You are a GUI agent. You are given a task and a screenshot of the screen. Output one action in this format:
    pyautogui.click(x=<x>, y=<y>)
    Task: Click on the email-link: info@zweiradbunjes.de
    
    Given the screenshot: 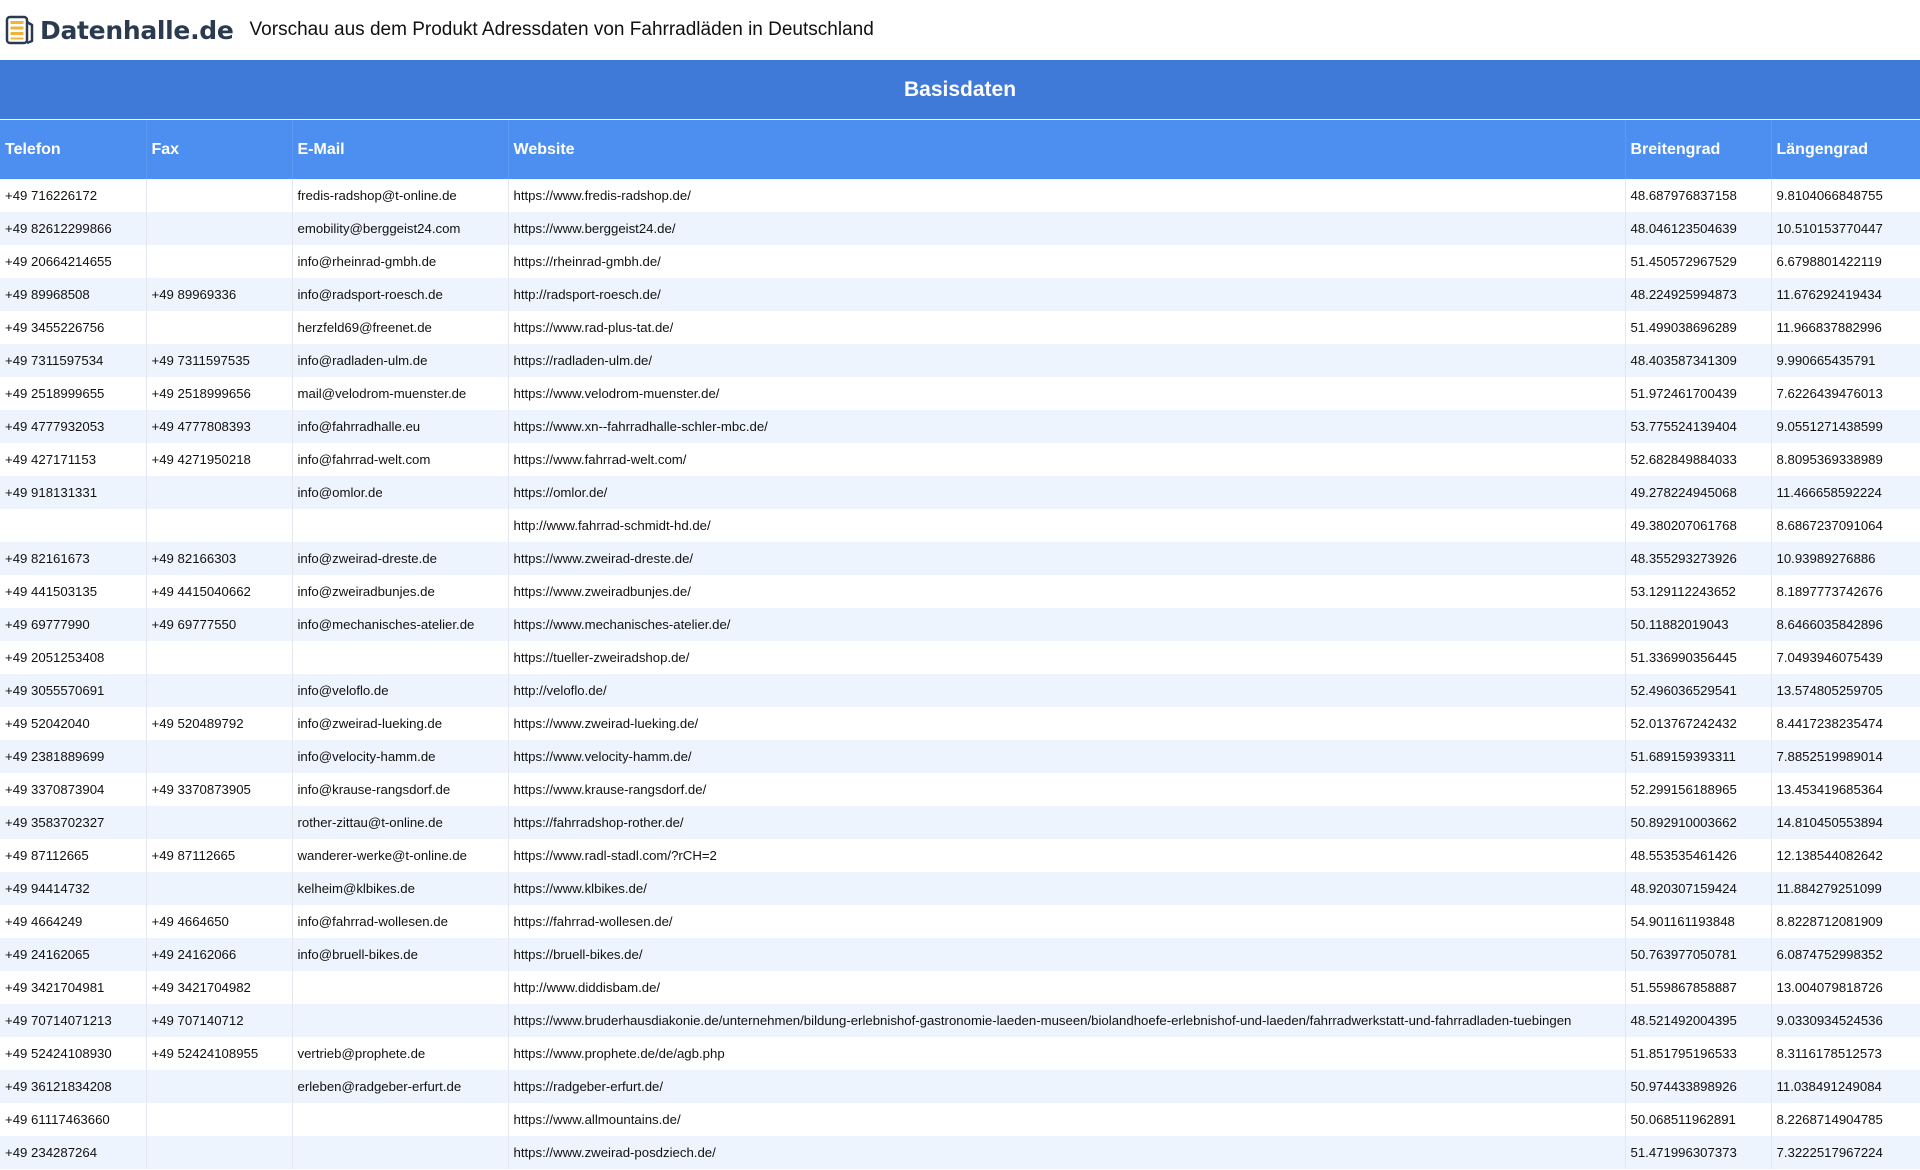 What is the action you would take?
    pyautogui.click(x=366, y=591)
    